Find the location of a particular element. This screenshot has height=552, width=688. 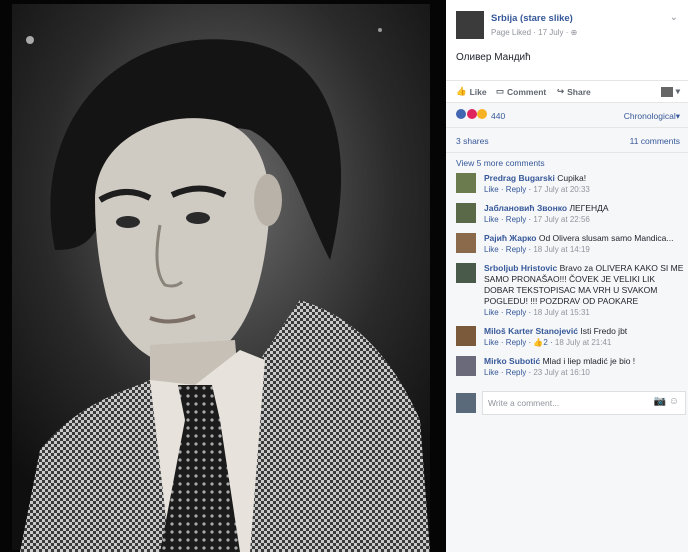

comment-author: Јаблановић Звонко is located at coordinates (525, 208).